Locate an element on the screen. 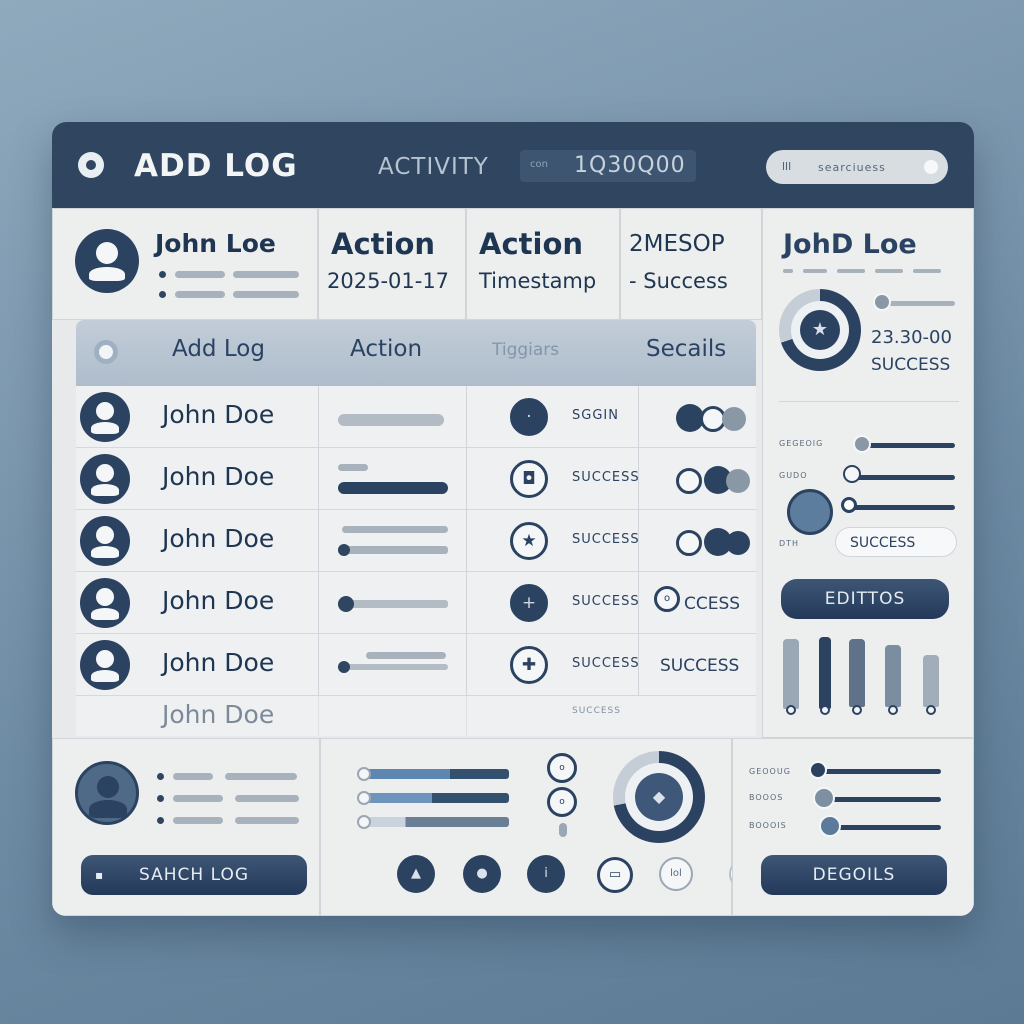  table-row: John Doe SUCCESS is located at coordinates (416, 716).